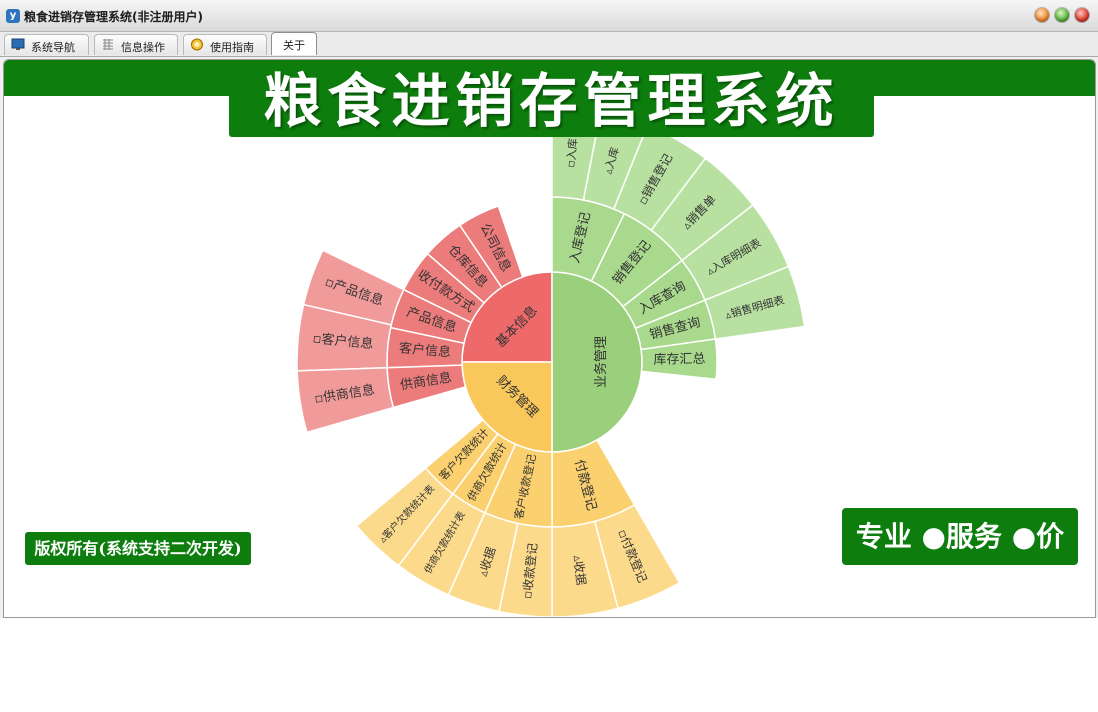 The width and height of the screenshot is (1098, 712). Describe the element at coordinates (679, 359) in the screenshot. I see `seg-inventory-summary-label: 库存汇总` at that location.